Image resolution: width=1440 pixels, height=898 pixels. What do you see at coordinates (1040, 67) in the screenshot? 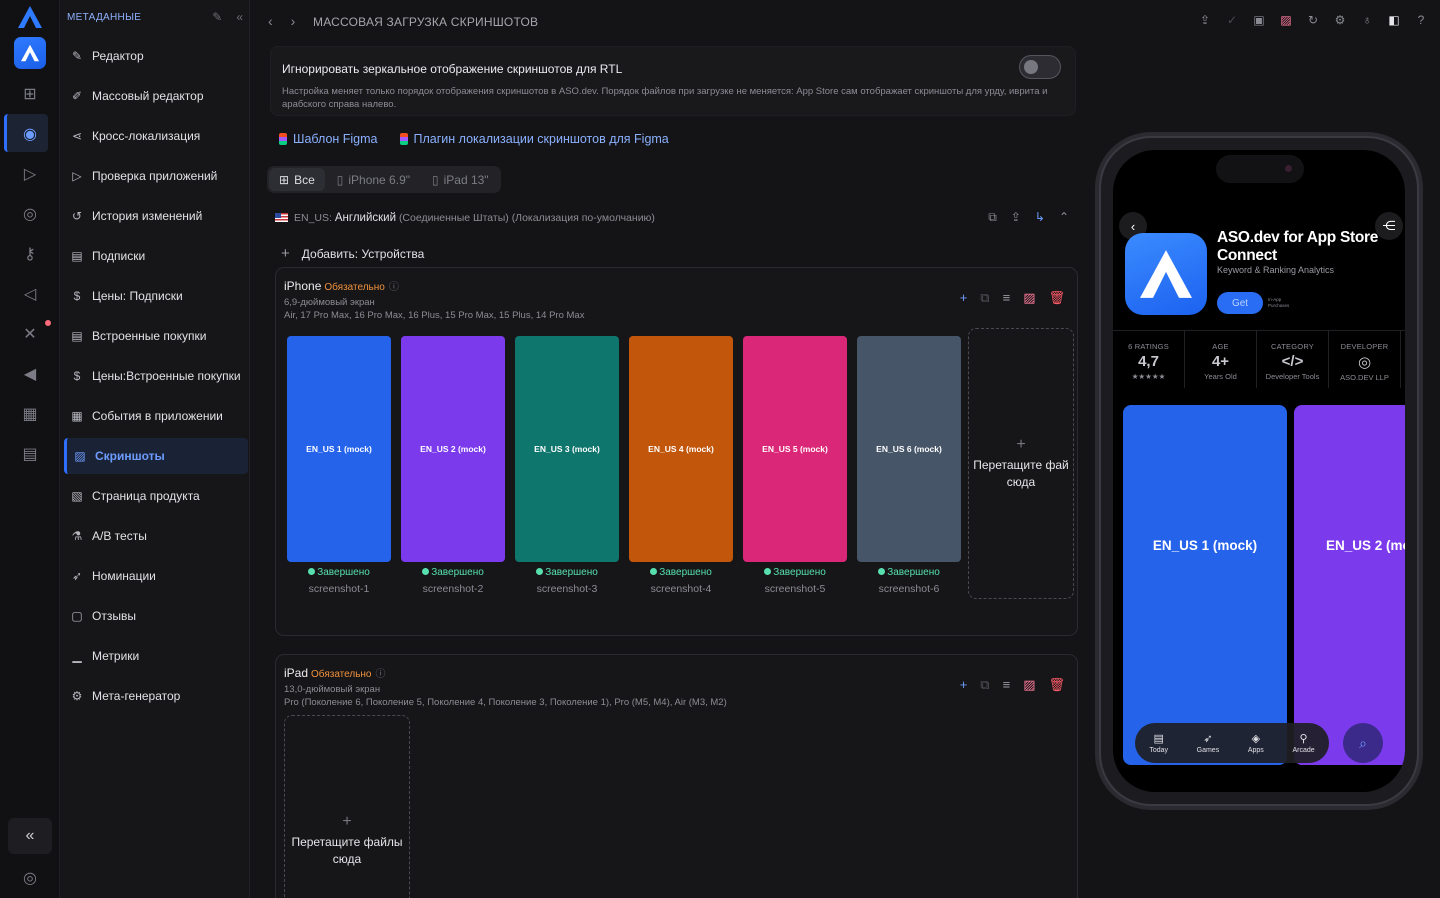
I see `rtl-toggle` at bounding box center [1040, 67].